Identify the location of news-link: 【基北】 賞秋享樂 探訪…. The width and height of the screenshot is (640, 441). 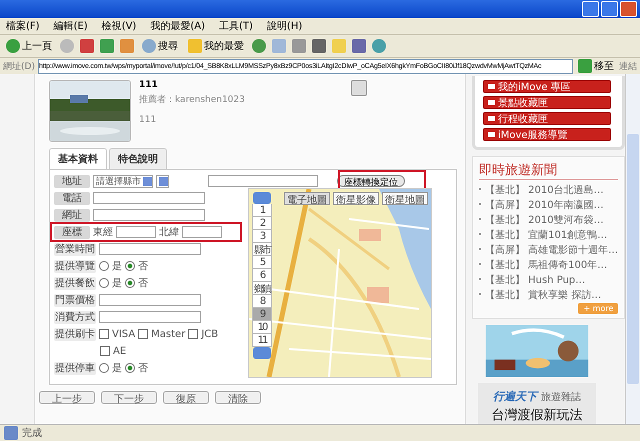
(548, 295).